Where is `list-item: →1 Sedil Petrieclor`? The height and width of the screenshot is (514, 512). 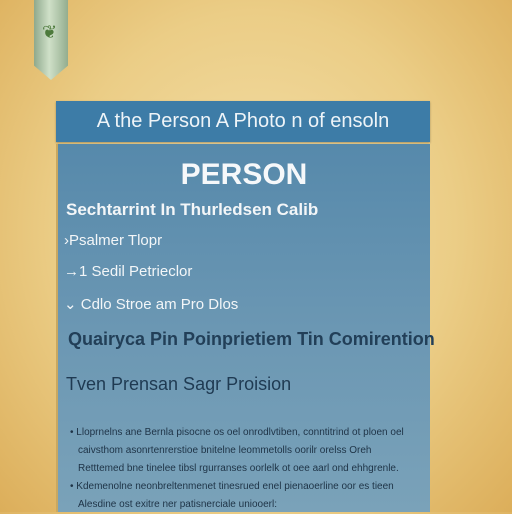
list-item: →1 Sedil Petrieclor is located at coordinates (128, 271).